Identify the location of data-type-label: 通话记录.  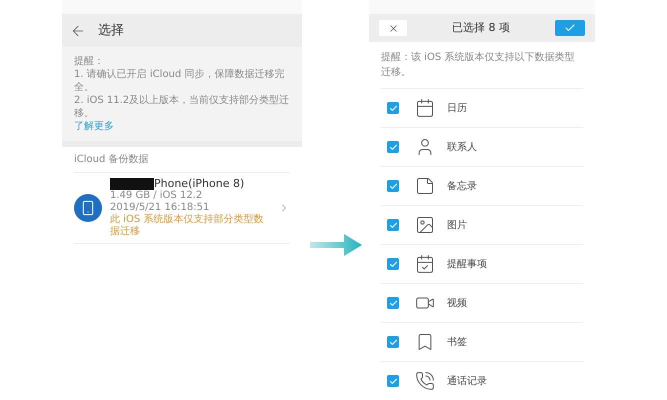
(467, 381).